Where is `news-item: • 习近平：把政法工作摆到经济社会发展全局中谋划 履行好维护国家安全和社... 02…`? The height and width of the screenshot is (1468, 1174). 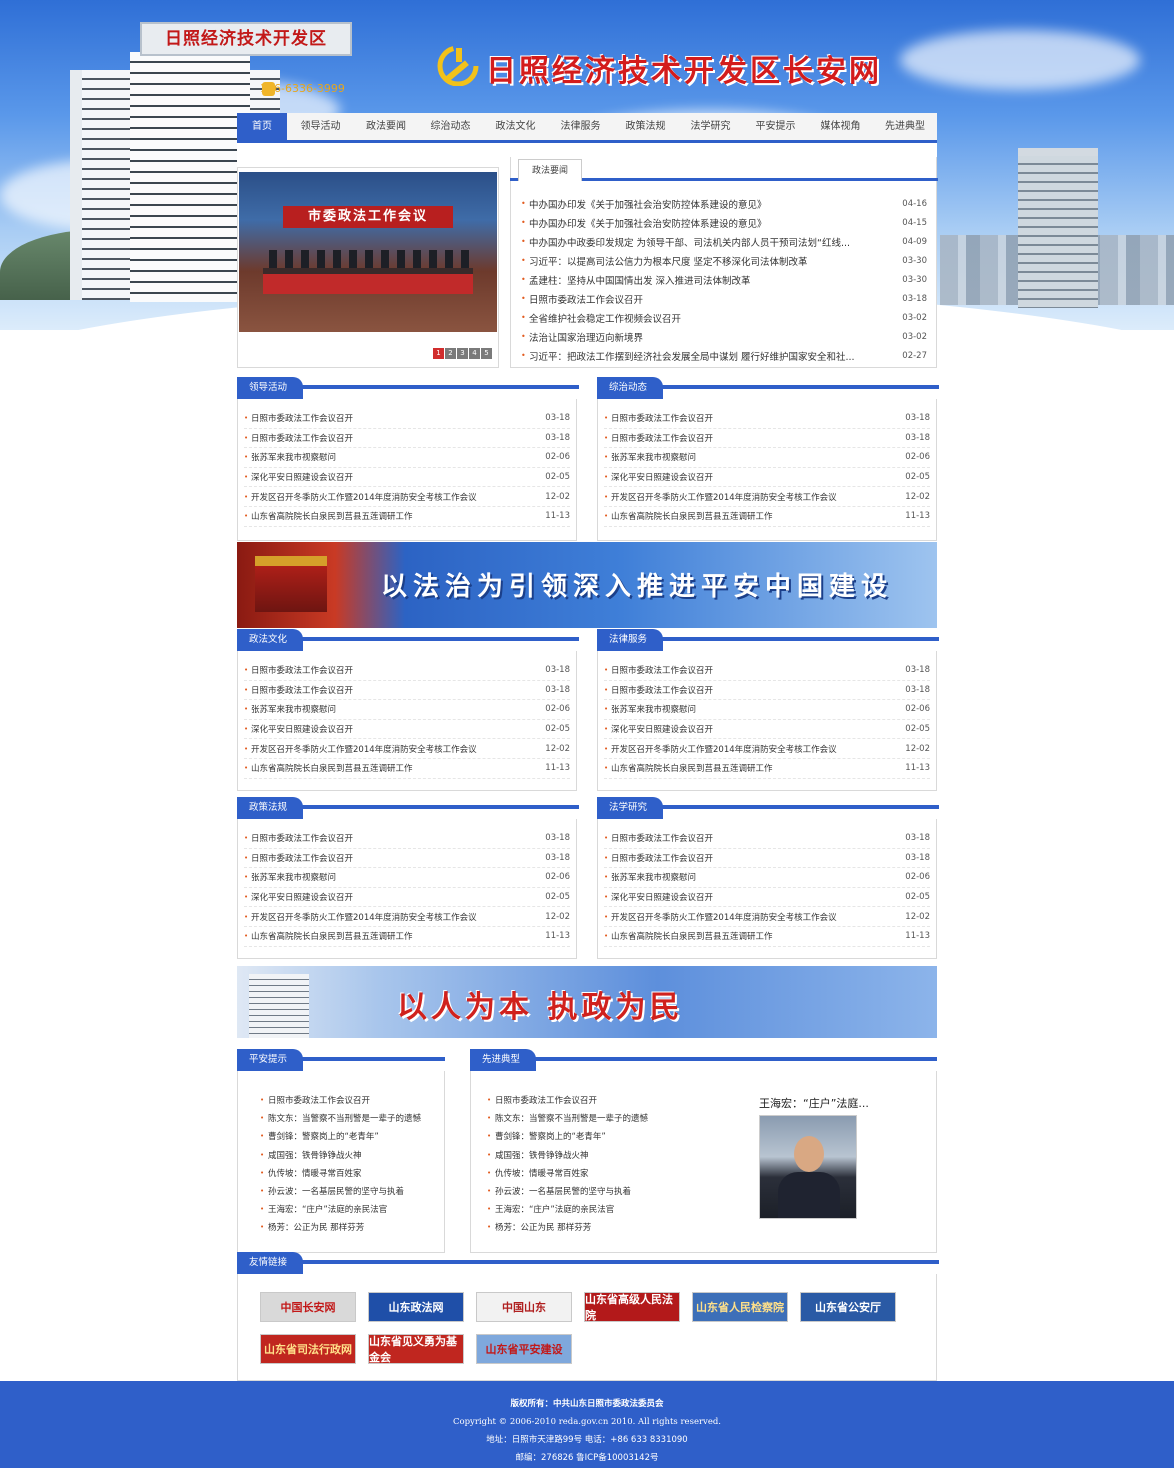
news-item: • 习近平：把政法工作摆到经济社会发展全局中谋划 履行好维护国家安全和社... 02… is located at coordinates (724, 355).